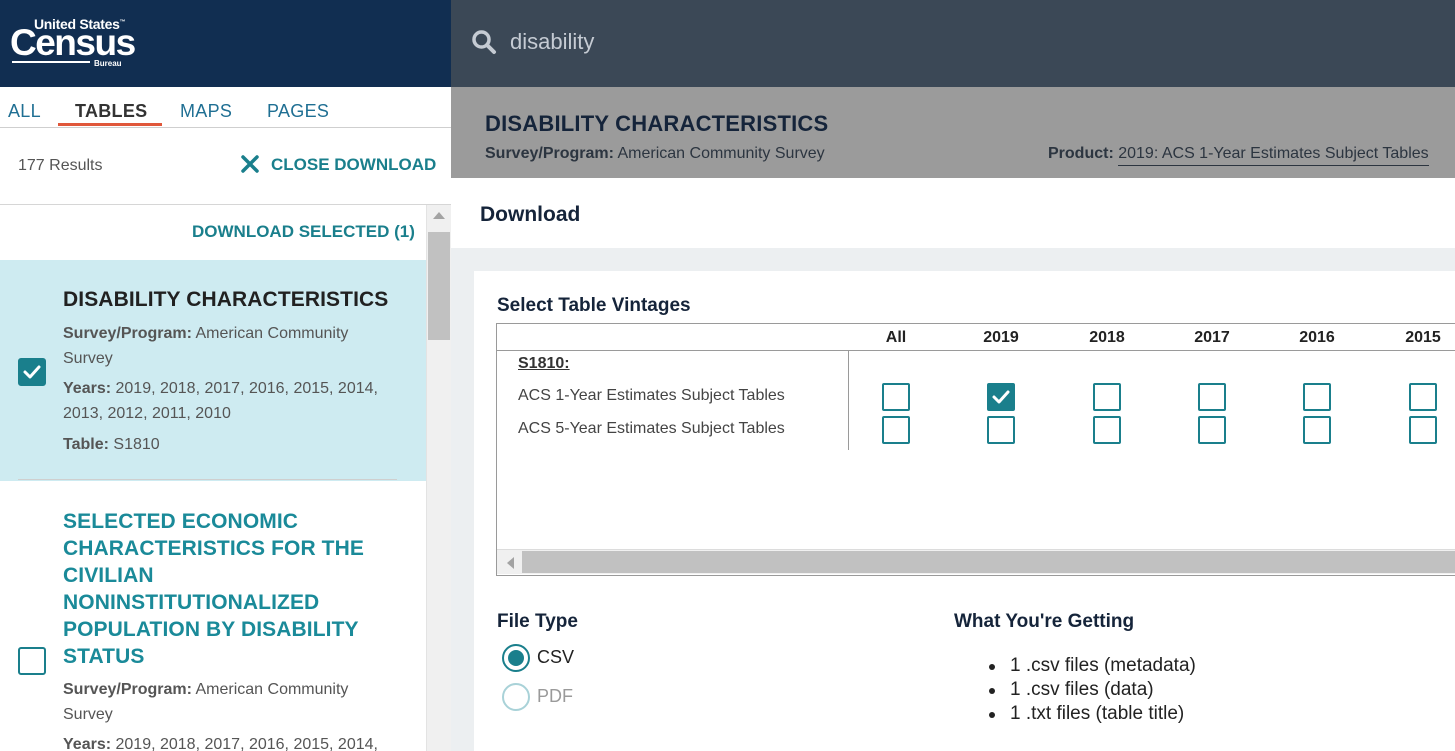 The width and height of the screenshot is (1455, 751). I want to click on radio-selected-dot, so click(516, 658).